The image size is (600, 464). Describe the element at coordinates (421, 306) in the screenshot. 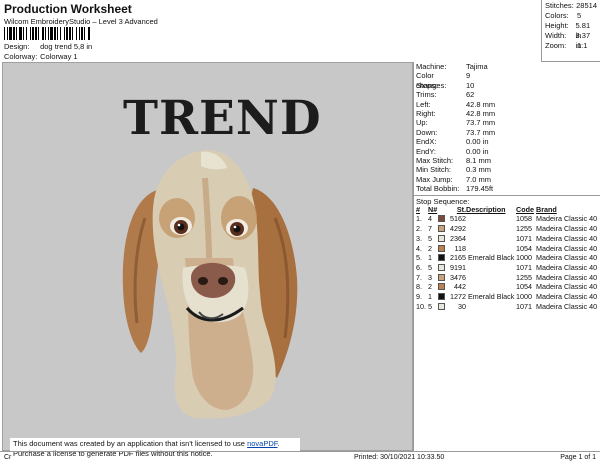

I see `stop-number: 10.` at that location.